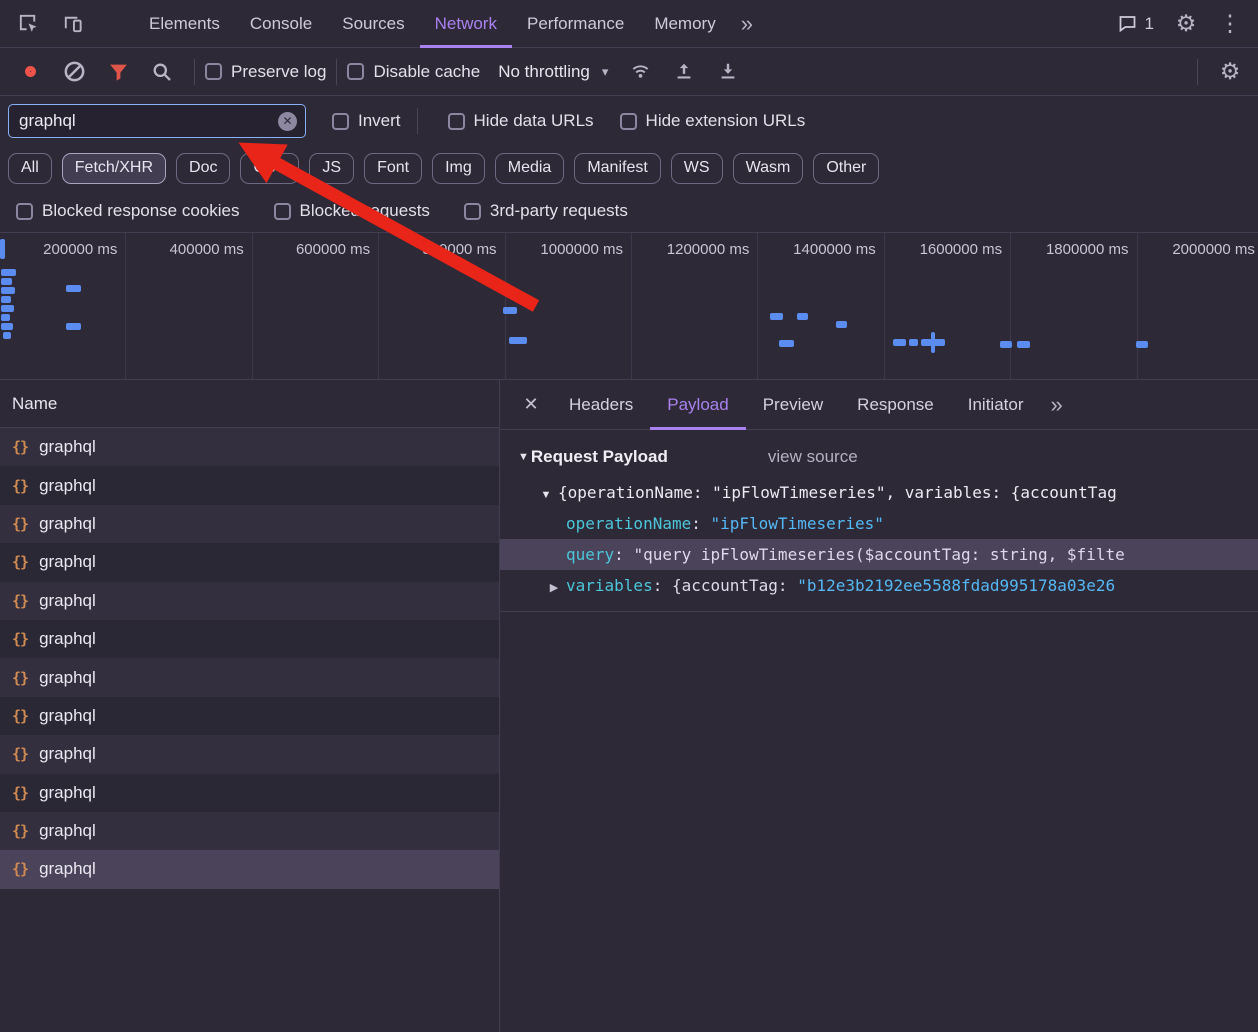 Image resolution: width=1258 pixels, height=1032 pixels. What do you see at coordinates (265, 72) in the screenshot?
I see `preserve-log-checkbox: Preserve log` at bounding box center [265, 72].